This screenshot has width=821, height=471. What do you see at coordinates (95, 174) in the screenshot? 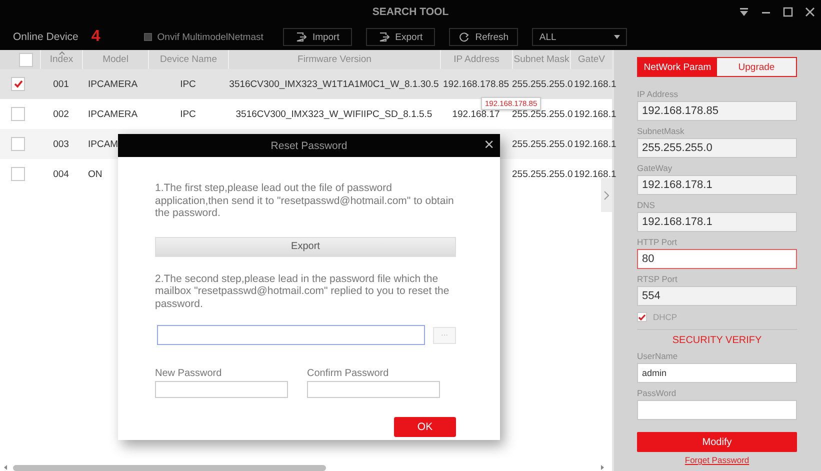
I see `table-cell: ON` at bounding box center [95, 174].